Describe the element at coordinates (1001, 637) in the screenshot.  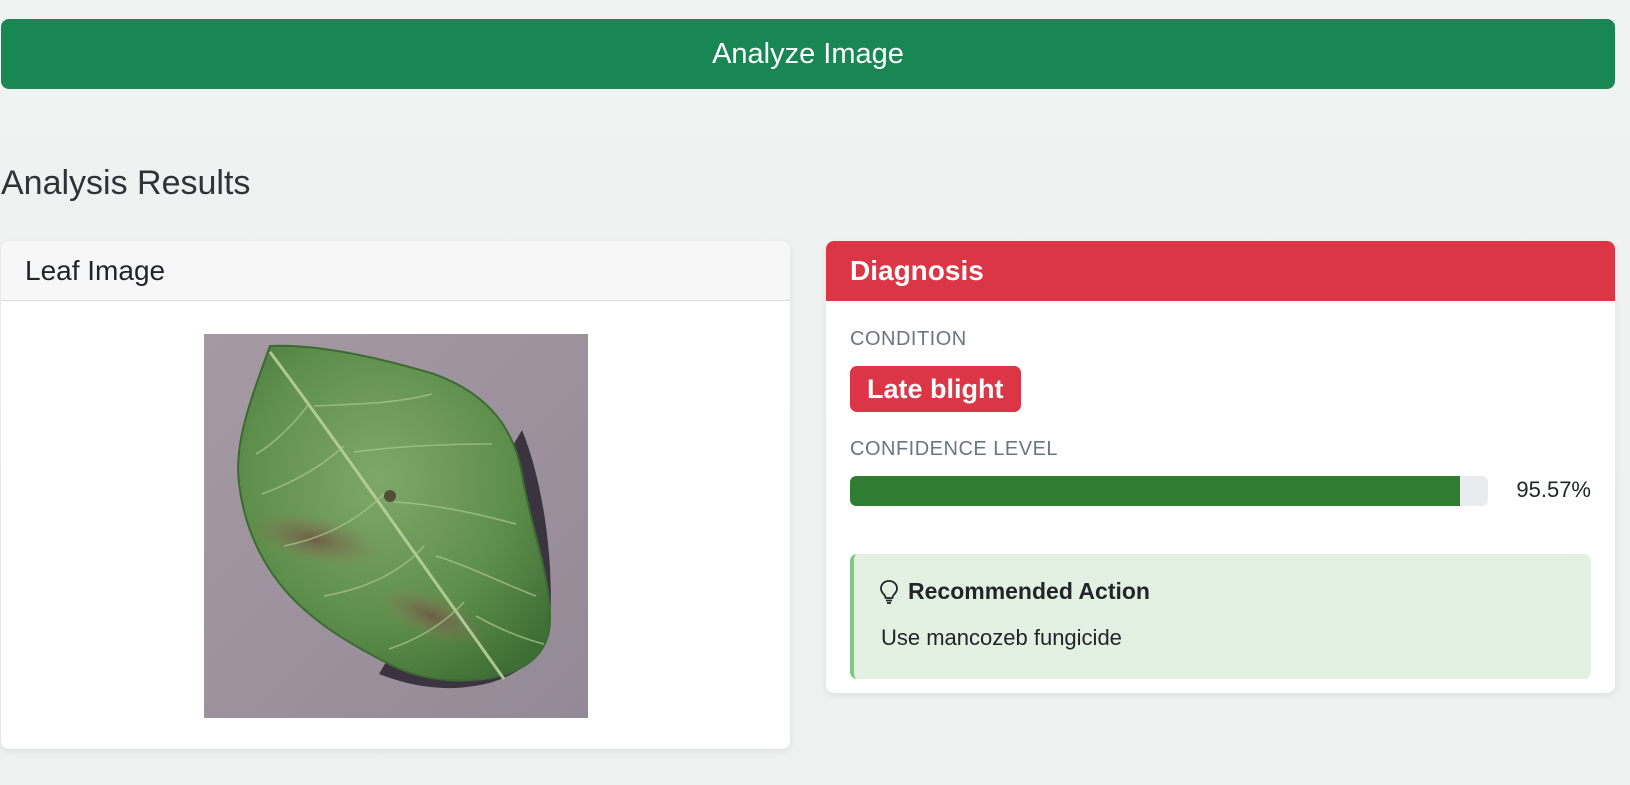
I see `recommended-action-text: Use mancozeb fungicide` at that location.